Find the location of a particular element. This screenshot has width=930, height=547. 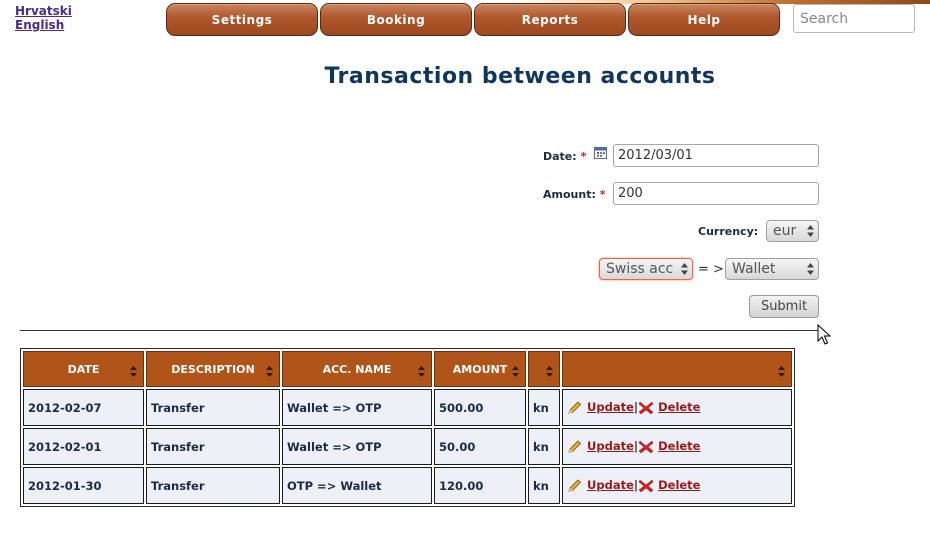

to-account-select: Wallet is located at coordinates (772, 269).